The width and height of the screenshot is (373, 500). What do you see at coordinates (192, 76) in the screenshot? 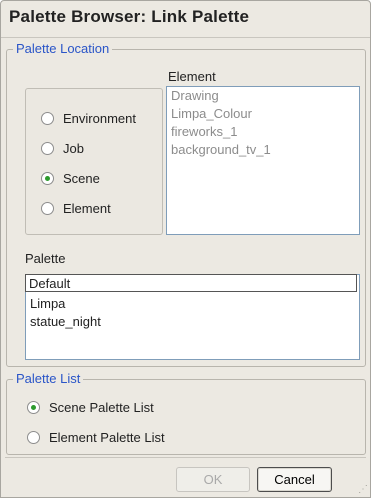
I see `element-list-header: Element` at bounding box center [192, 76].